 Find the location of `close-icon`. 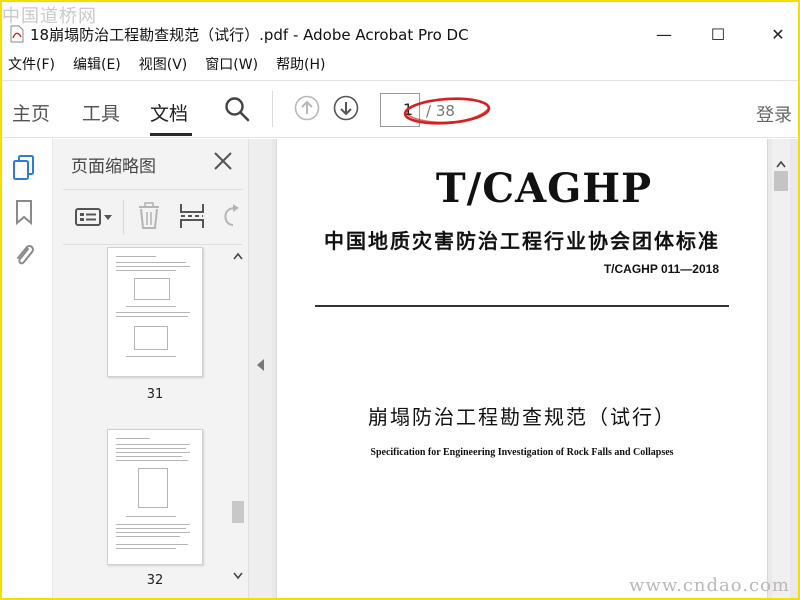

close-icon is located at coordinates (223, 161).